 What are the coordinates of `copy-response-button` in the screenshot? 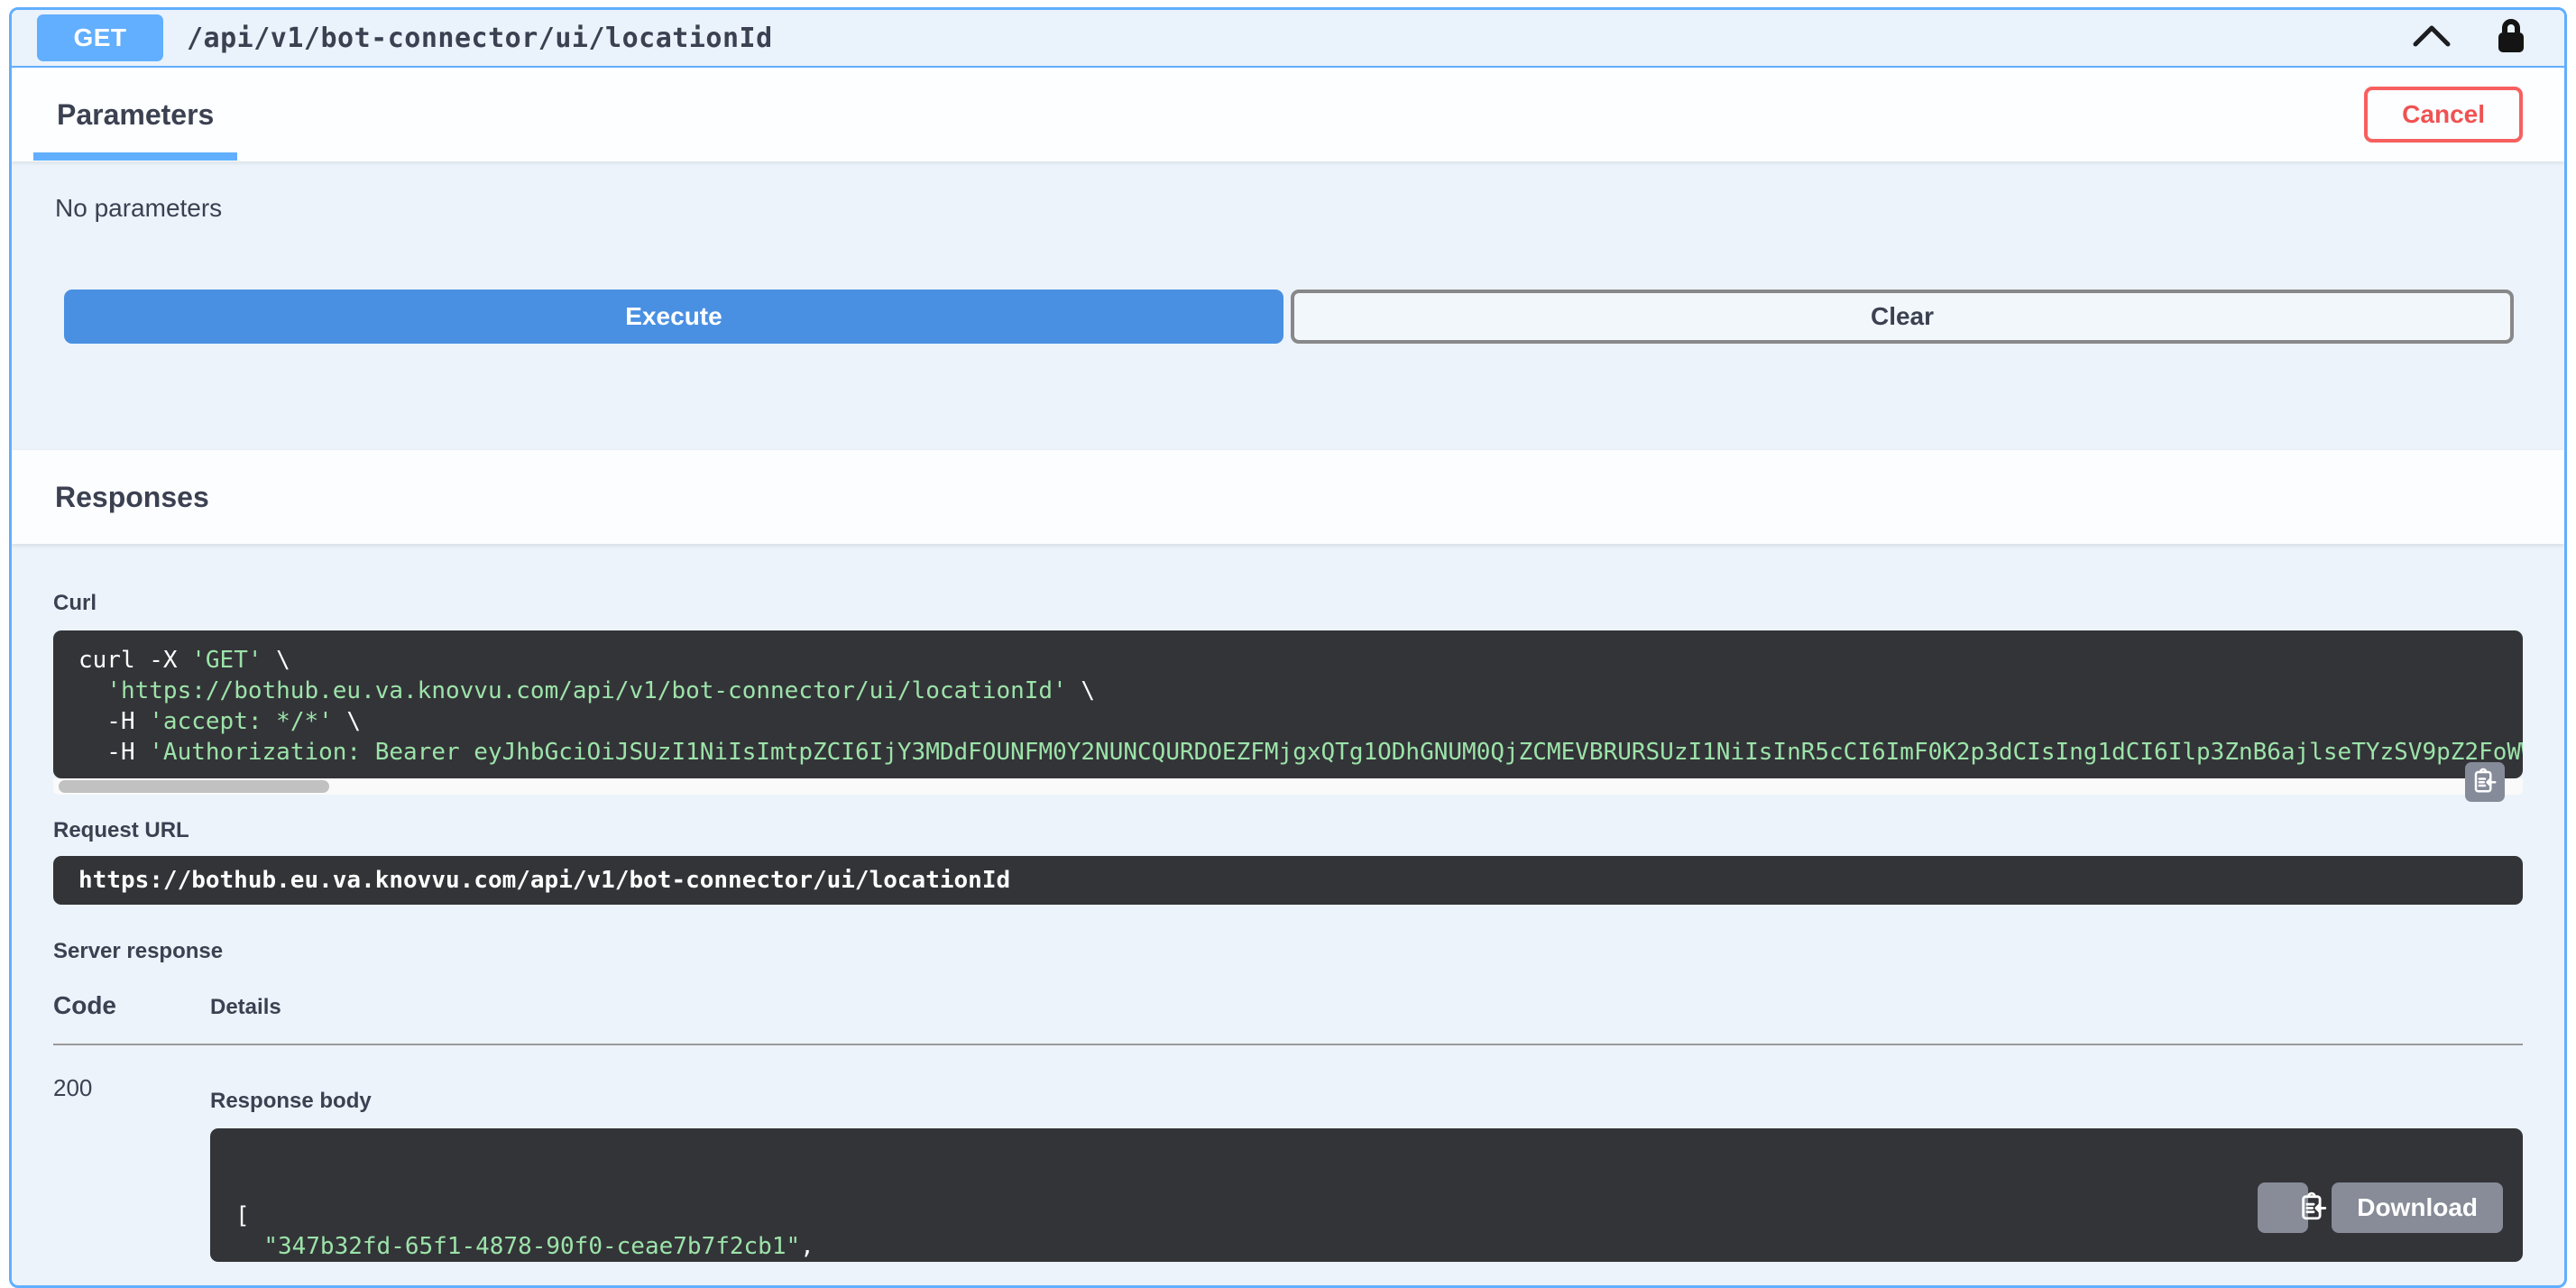 It's located at (2292, 1207).